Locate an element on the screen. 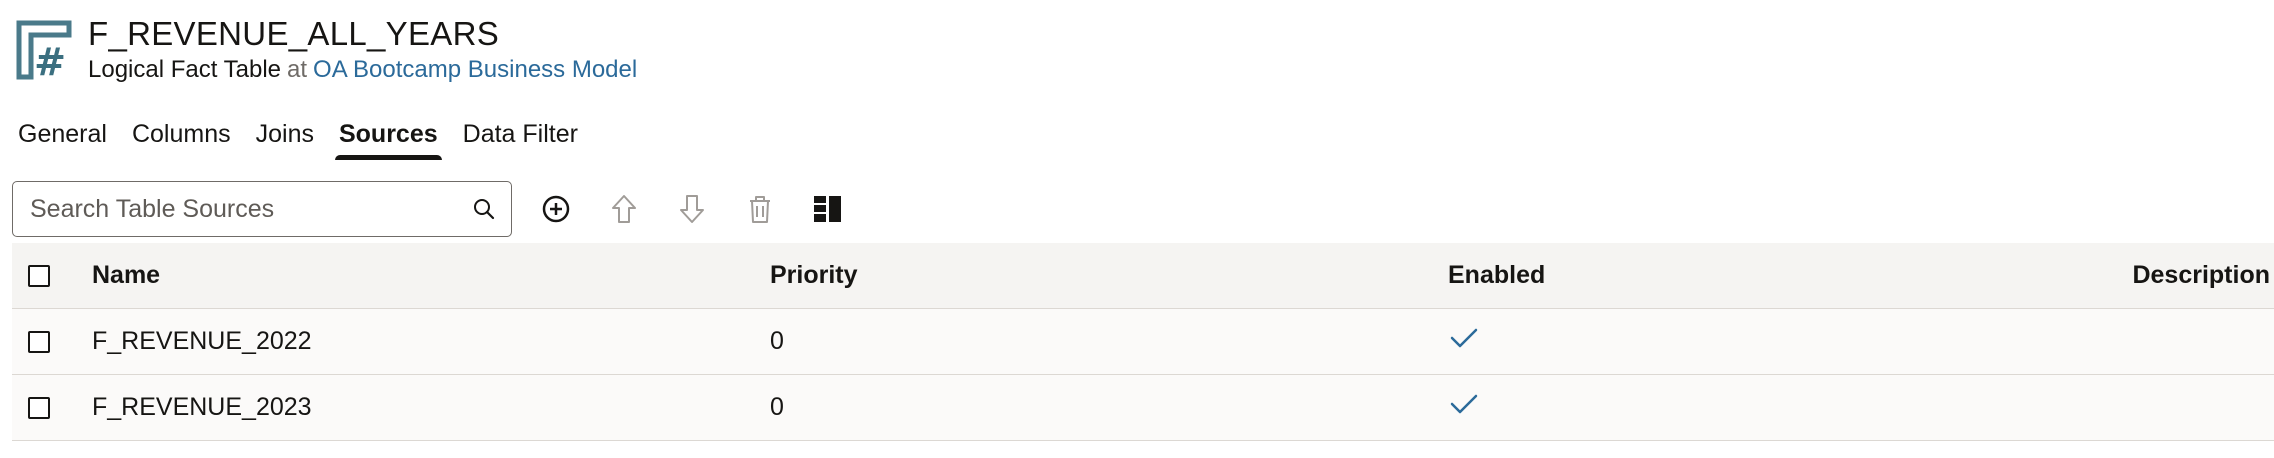 This screenshot has width=2274, height=458. move-up-icon is located at coordinates (624, 209).